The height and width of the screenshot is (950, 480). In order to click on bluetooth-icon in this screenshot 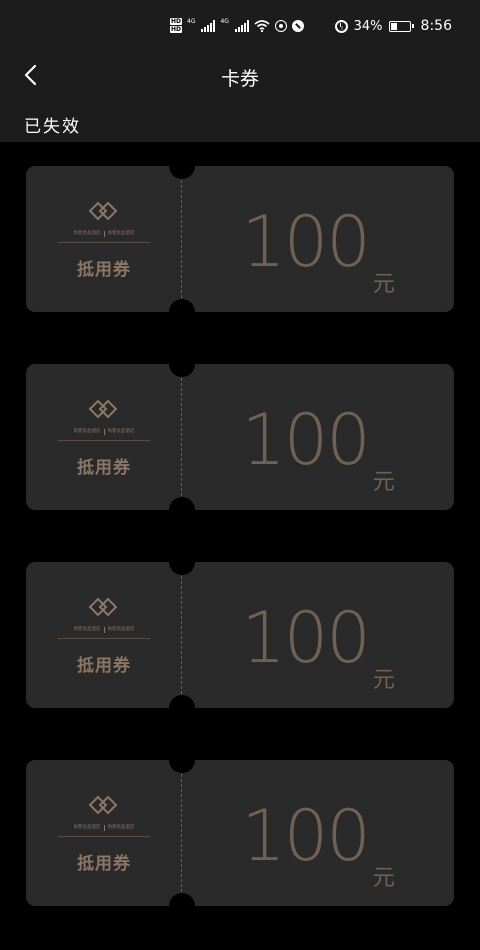, I will do `click(297, 25)`.